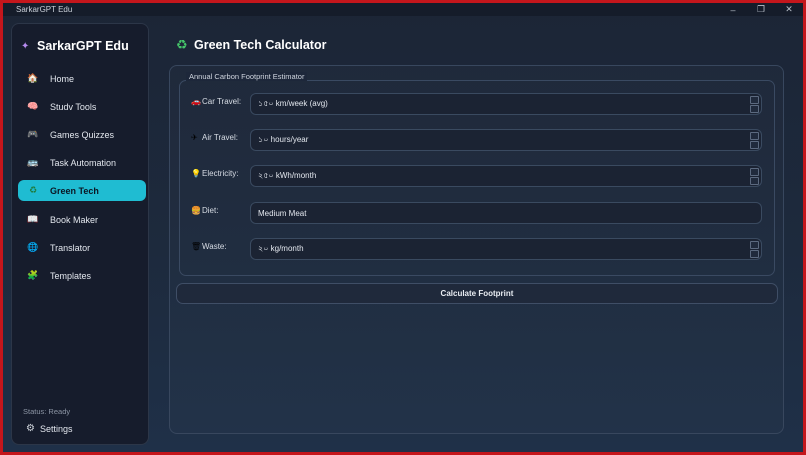  I want to click on air-travel-input: ১০ hours/year, so click(506, 140).